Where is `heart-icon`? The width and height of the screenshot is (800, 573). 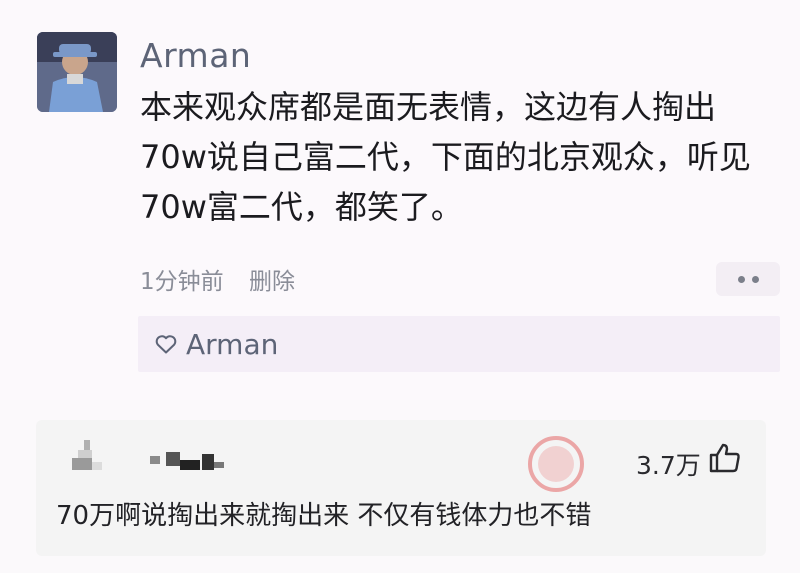 heart-icon is located at coordinates (166, 344).